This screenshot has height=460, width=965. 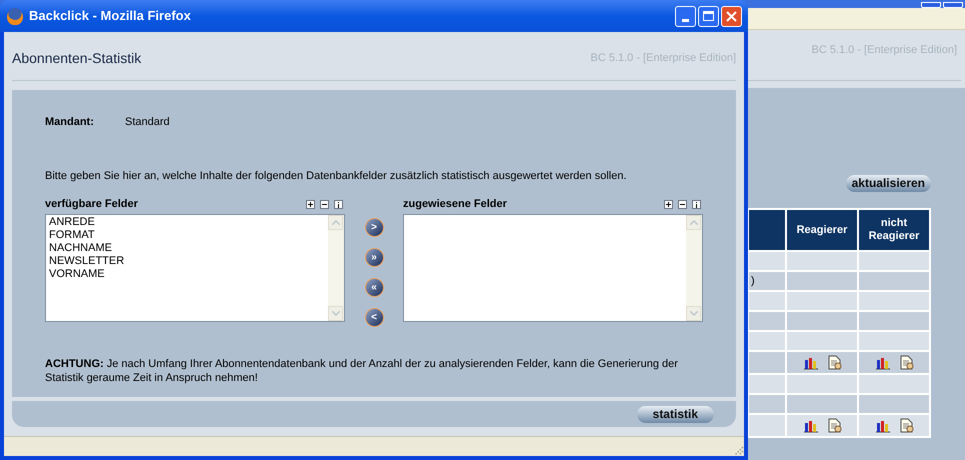 I want to click on page-title: Abonnenten-Statistik, so click(x=77, y=58).